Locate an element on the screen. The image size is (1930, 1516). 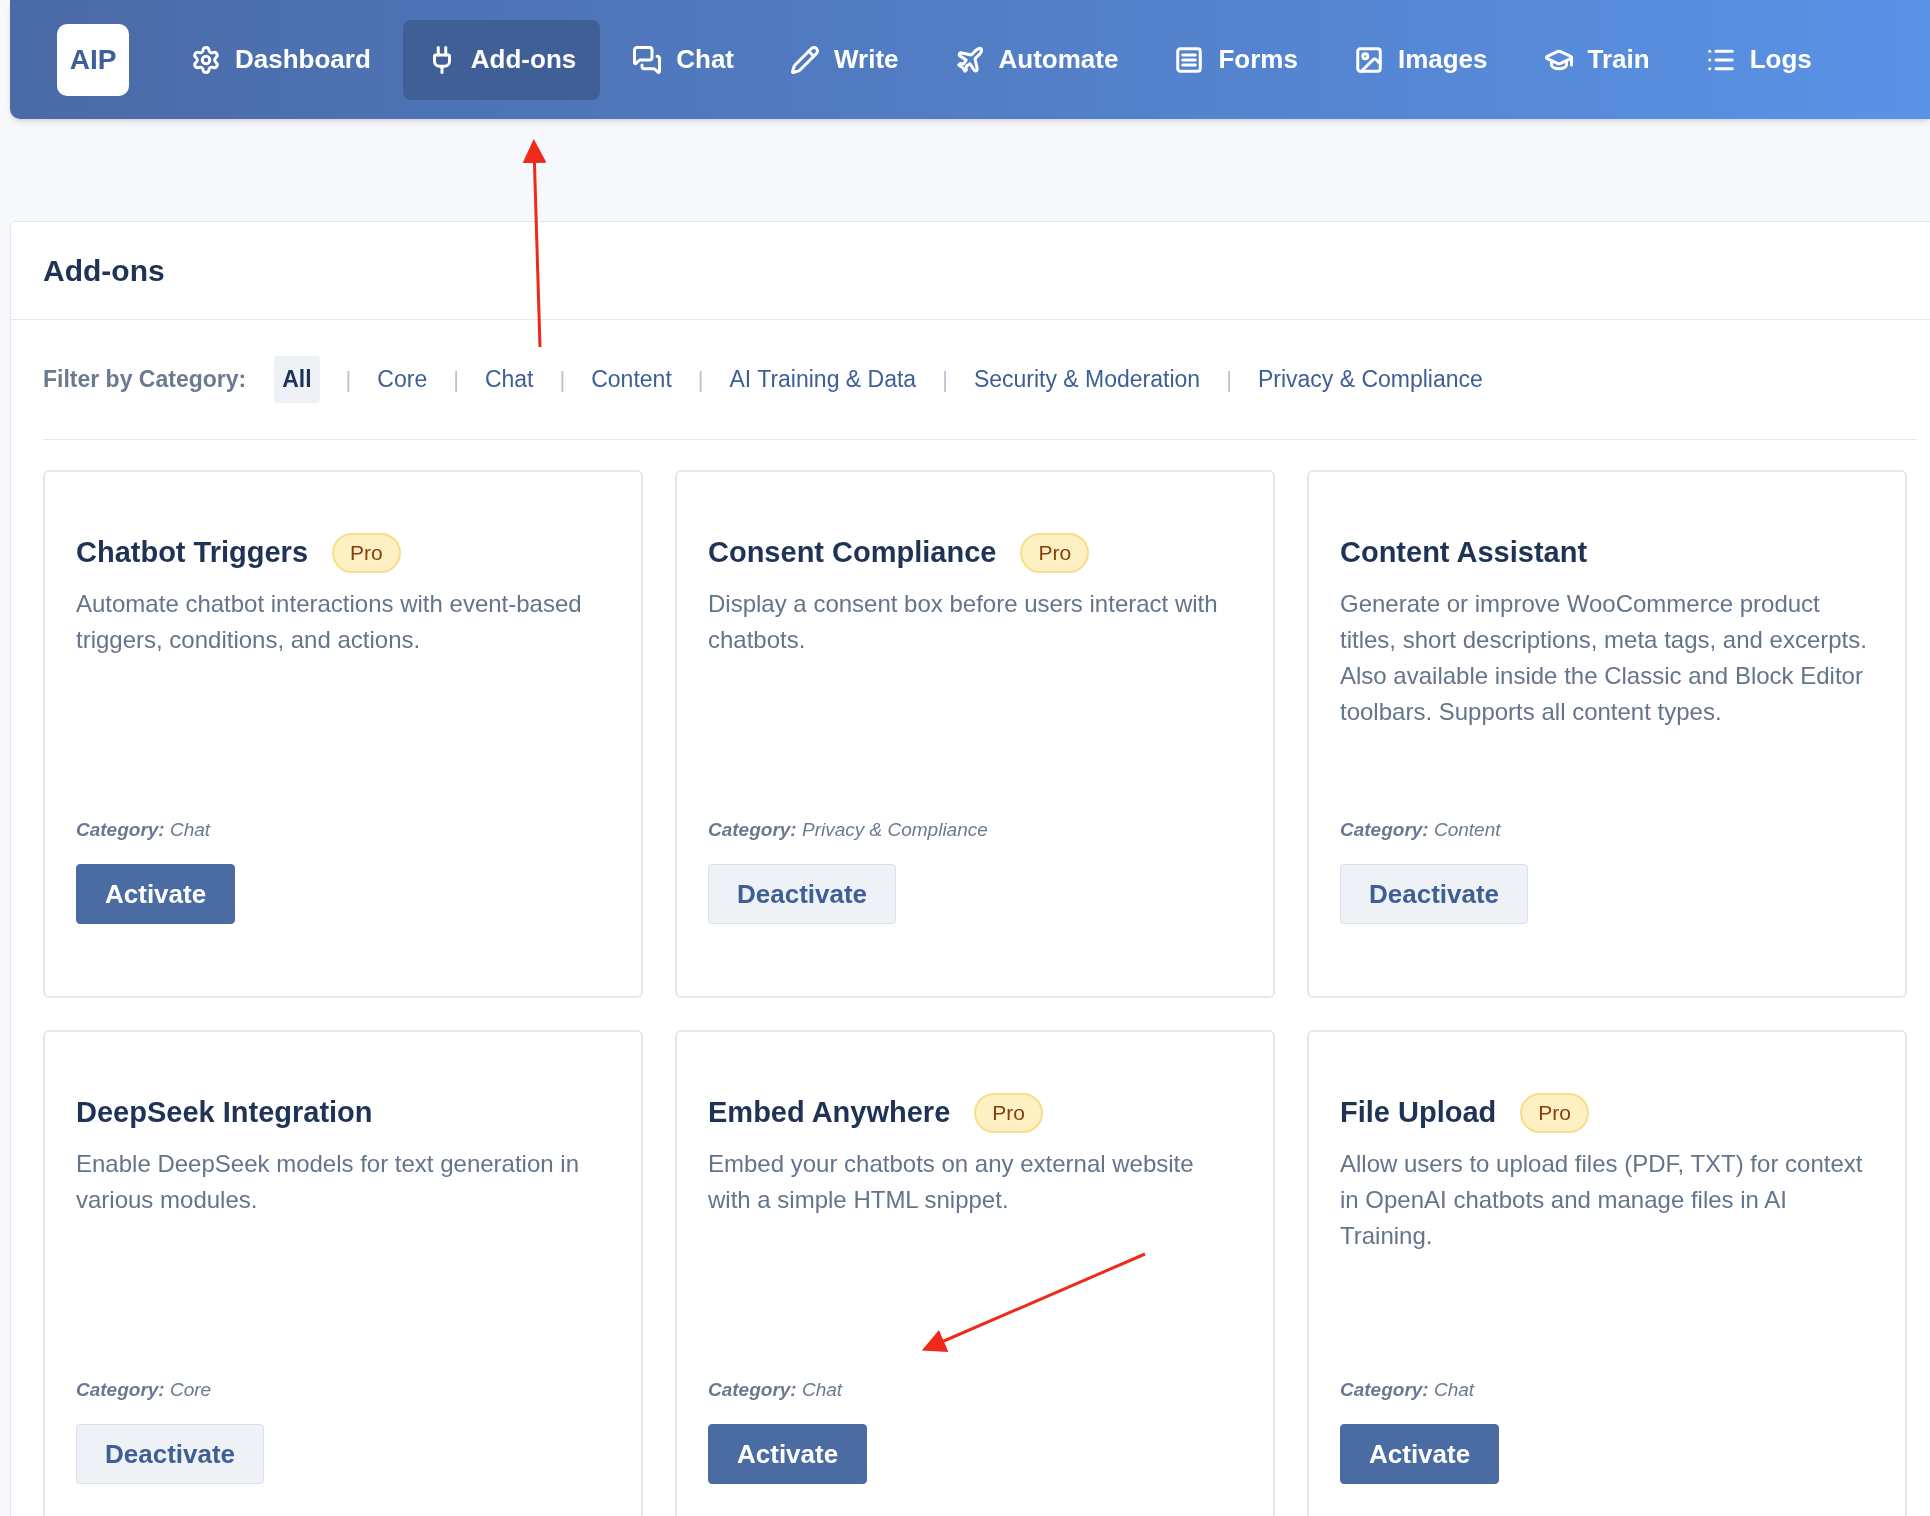
addon-description: Enable DeepSeek models for text generation in various modules. is located at coordinates (328, 1182).